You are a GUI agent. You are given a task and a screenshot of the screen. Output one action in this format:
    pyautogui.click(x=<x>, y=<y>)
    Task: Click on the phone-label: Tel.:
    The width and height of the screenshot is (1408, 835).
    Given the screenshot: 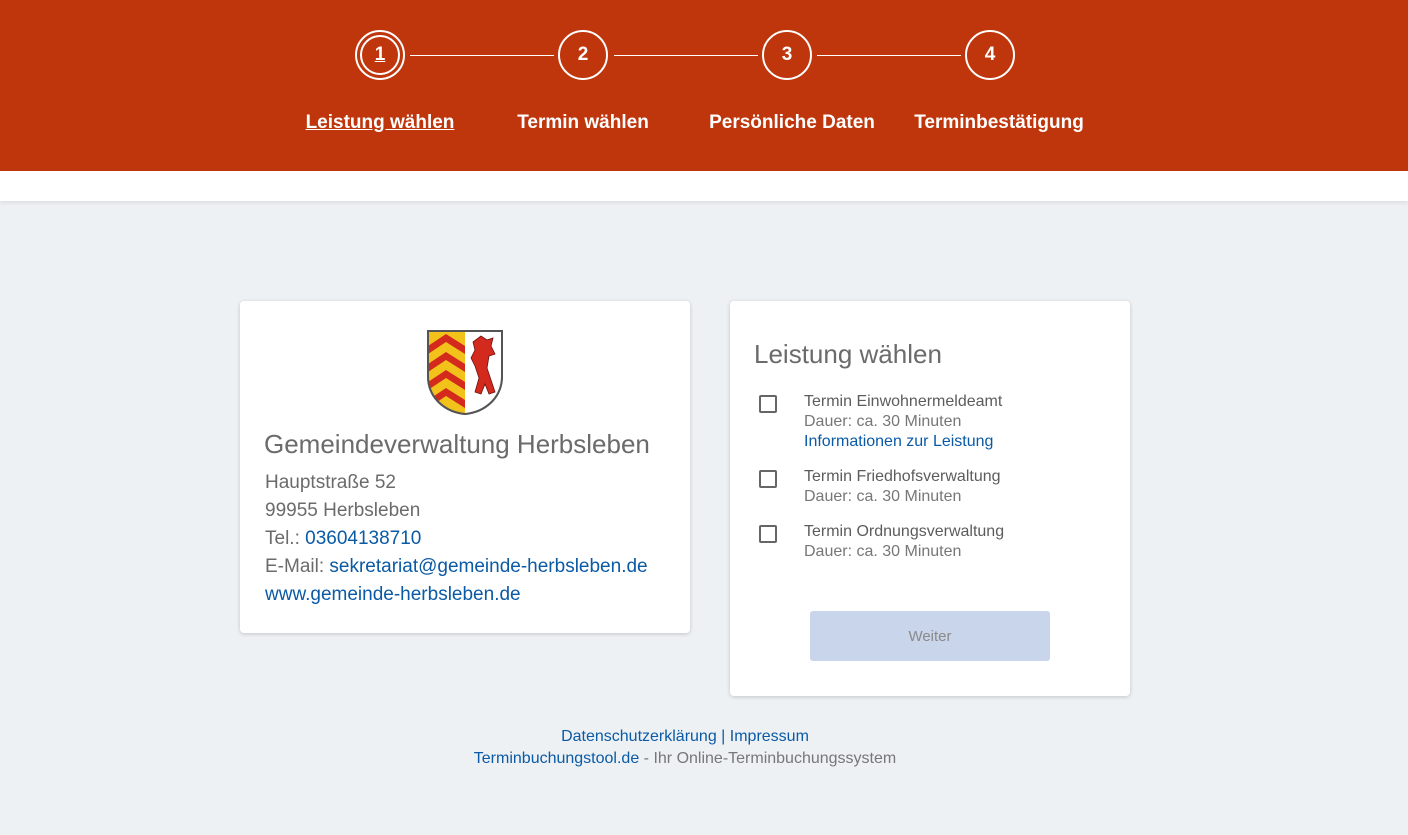 What is the action you would take?
    pyautogui.click(x=282, y=538)
    